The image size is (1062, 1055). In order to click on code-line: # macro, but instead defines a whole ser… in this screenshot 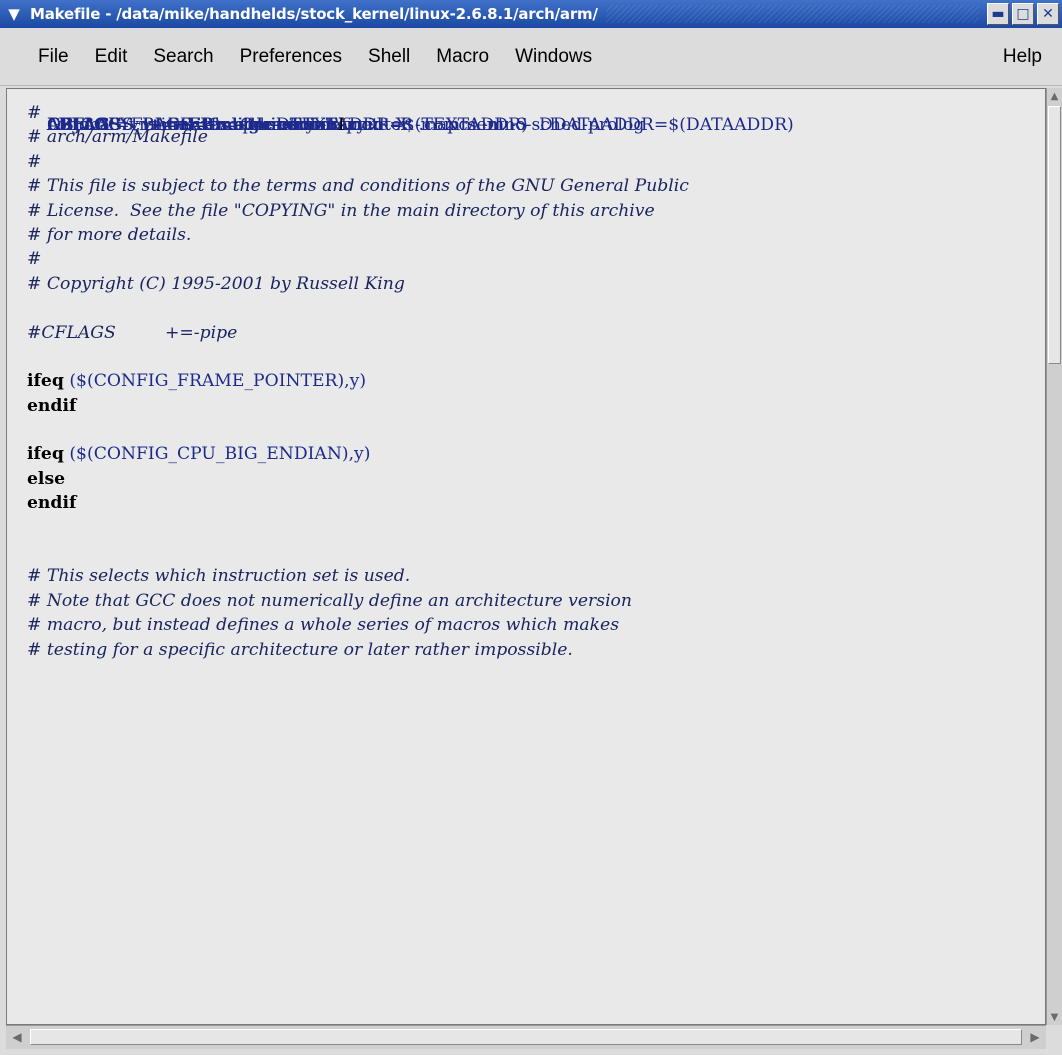, I will do `click(536, 625)`.